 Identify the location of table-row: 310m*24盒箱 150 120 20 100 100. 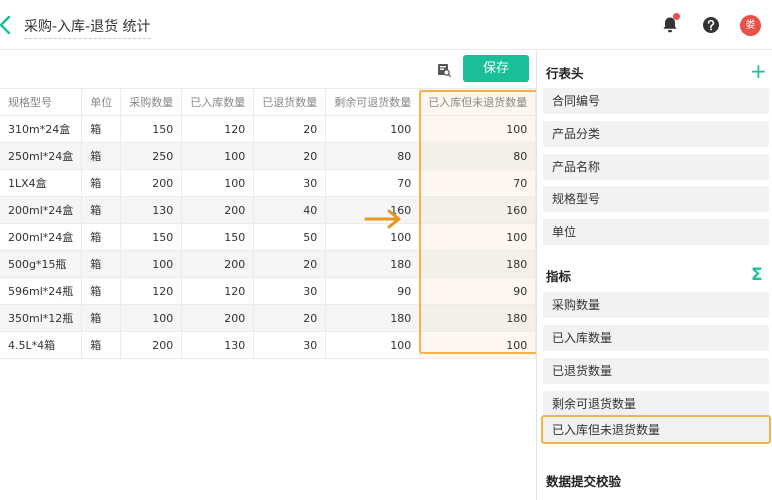
(268, 129).